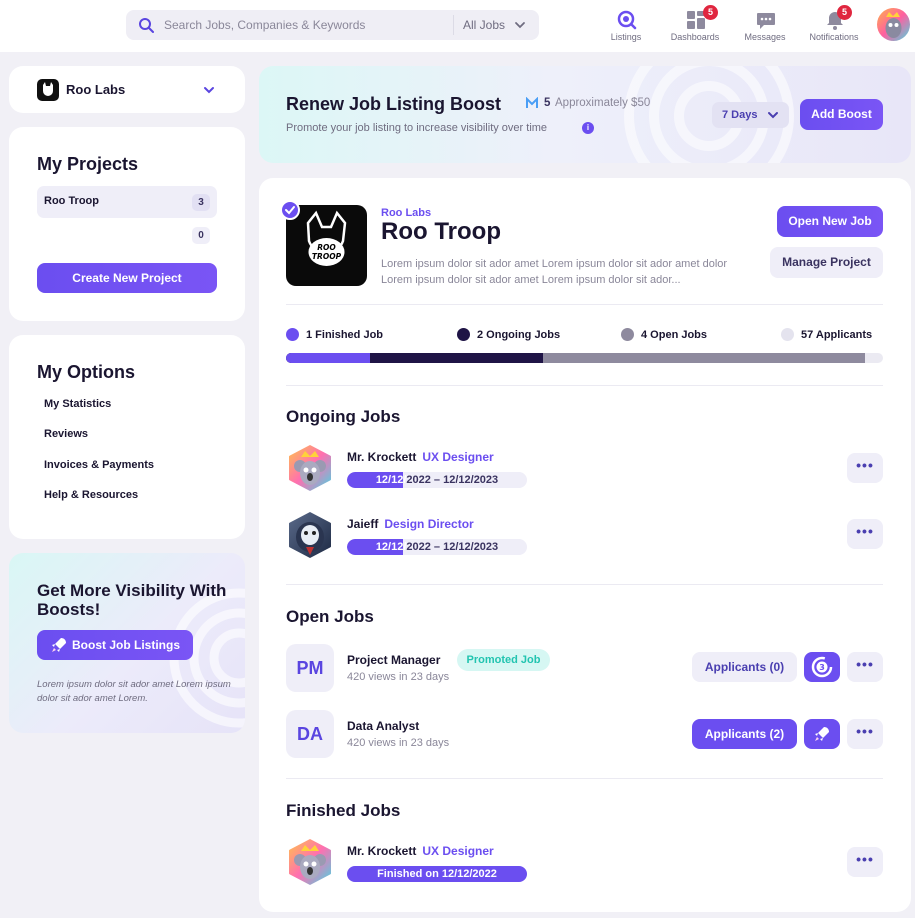 This screenshot has height=918, width=915. I want to click on nav-listings: Listings, so click(626, 28).